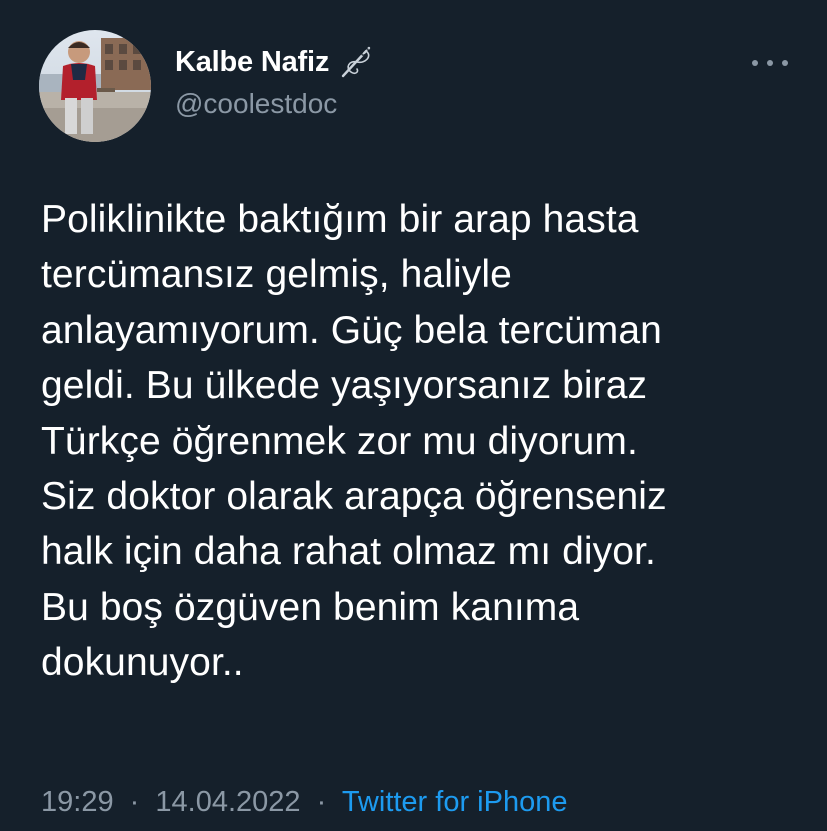 The image size is (827, 831). What do you see at coordinates (252, 62) in the screenshot?
I see `display-name: Kalbe Nafiz` at bounding box center [252, 62].